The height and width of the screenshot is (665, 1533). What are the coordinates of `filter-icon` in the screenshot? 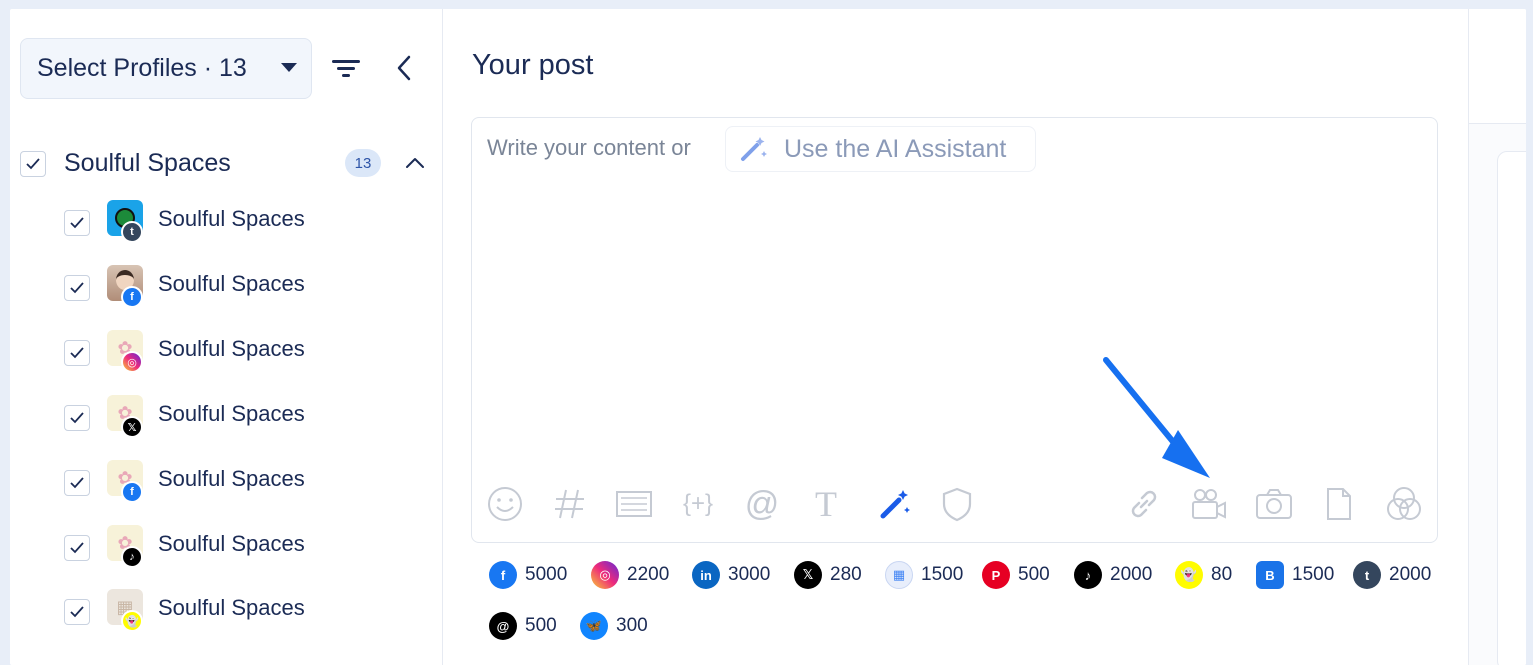 It's located at (347, 68).